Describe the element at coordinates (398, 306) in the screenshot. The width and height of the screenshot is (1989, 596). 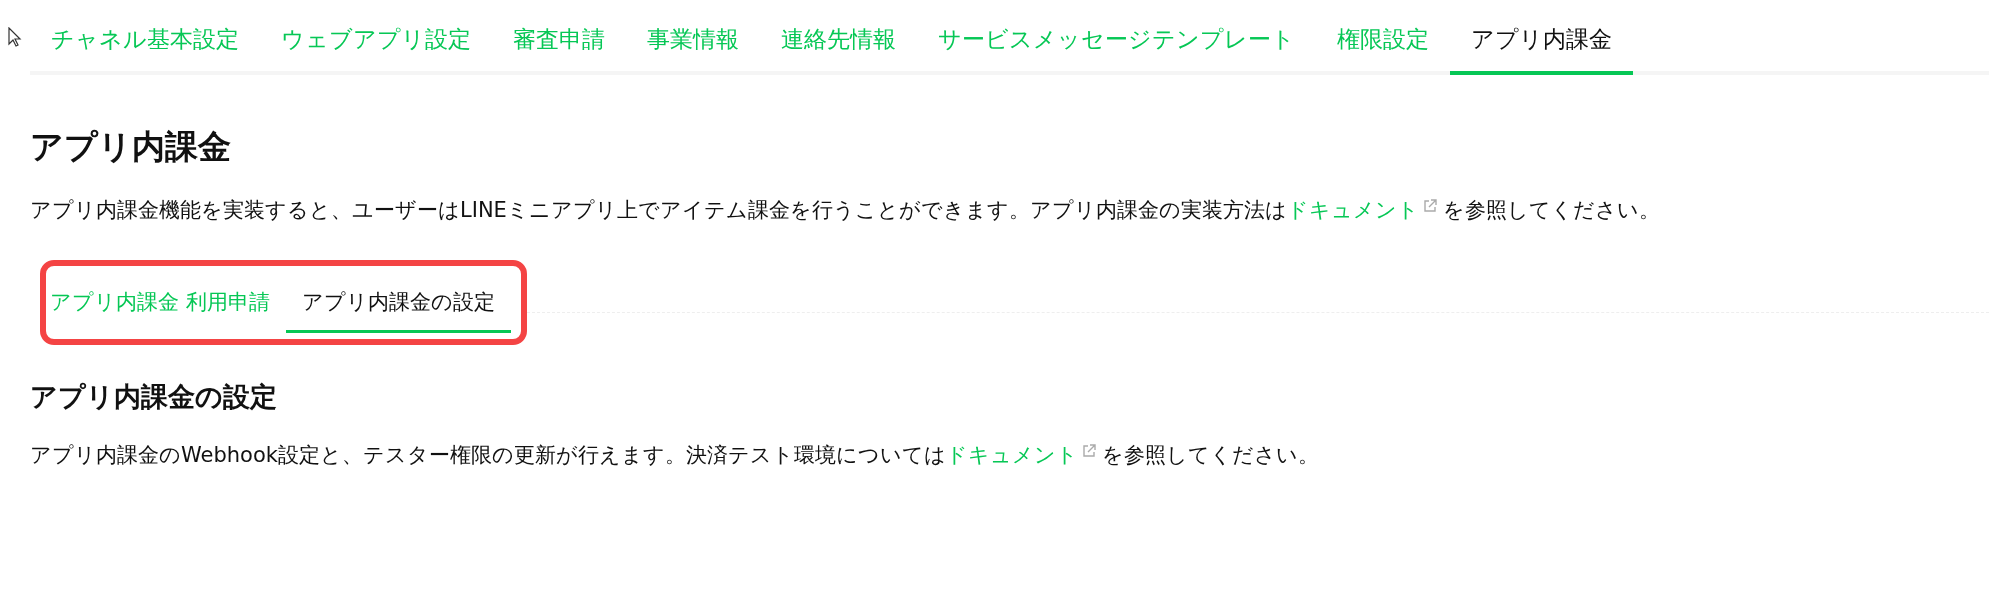
I see `sub-tab: アプリ内課金の設定` at that location.